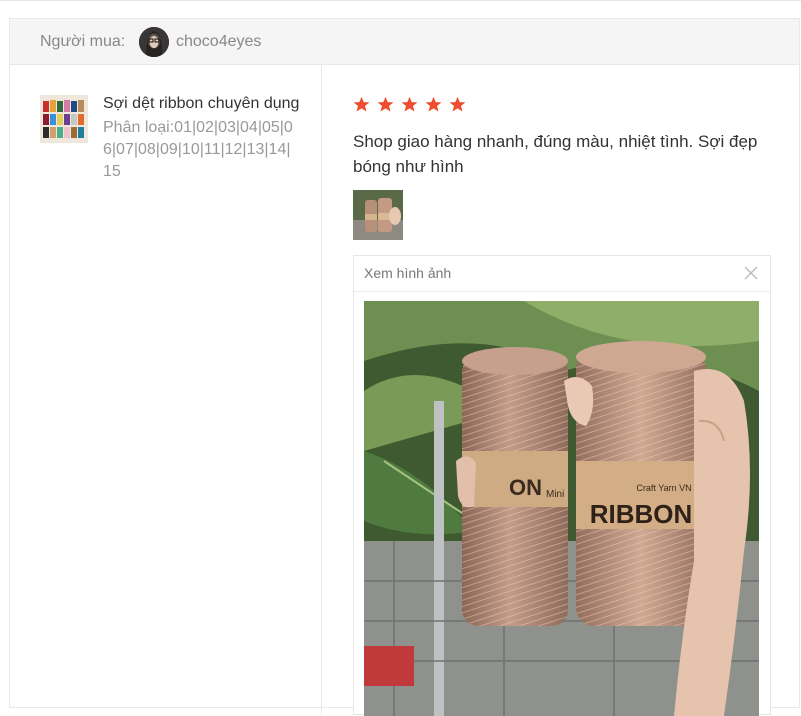 This screenshot has width=801, height=716. What do you see at coordinates (525, 487) in the screenshot?
I see `left-spool-label: ON` at bounding box center [525, 487].